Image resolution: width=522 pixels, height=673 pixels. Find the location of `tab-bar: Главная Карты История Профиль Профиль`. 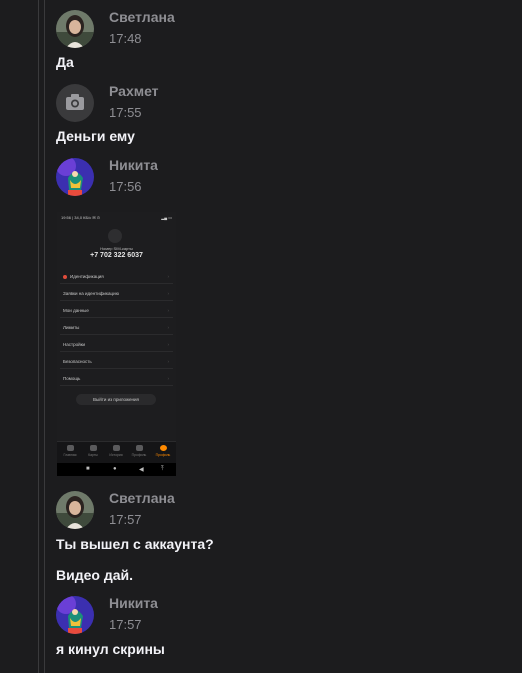

tab-bar: Главная Карты История Профиль Профиль is located at coordinates (116, 452).